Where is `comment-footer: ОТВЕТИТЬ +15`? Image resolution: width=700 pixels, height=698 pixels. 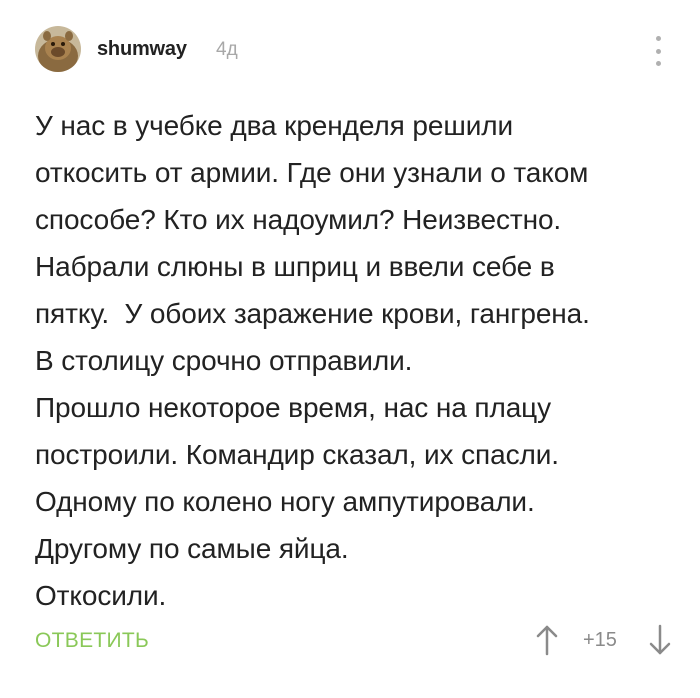 comment-footer: ОТВЕТИТЬ +15 is located at coordinates (350, 640).